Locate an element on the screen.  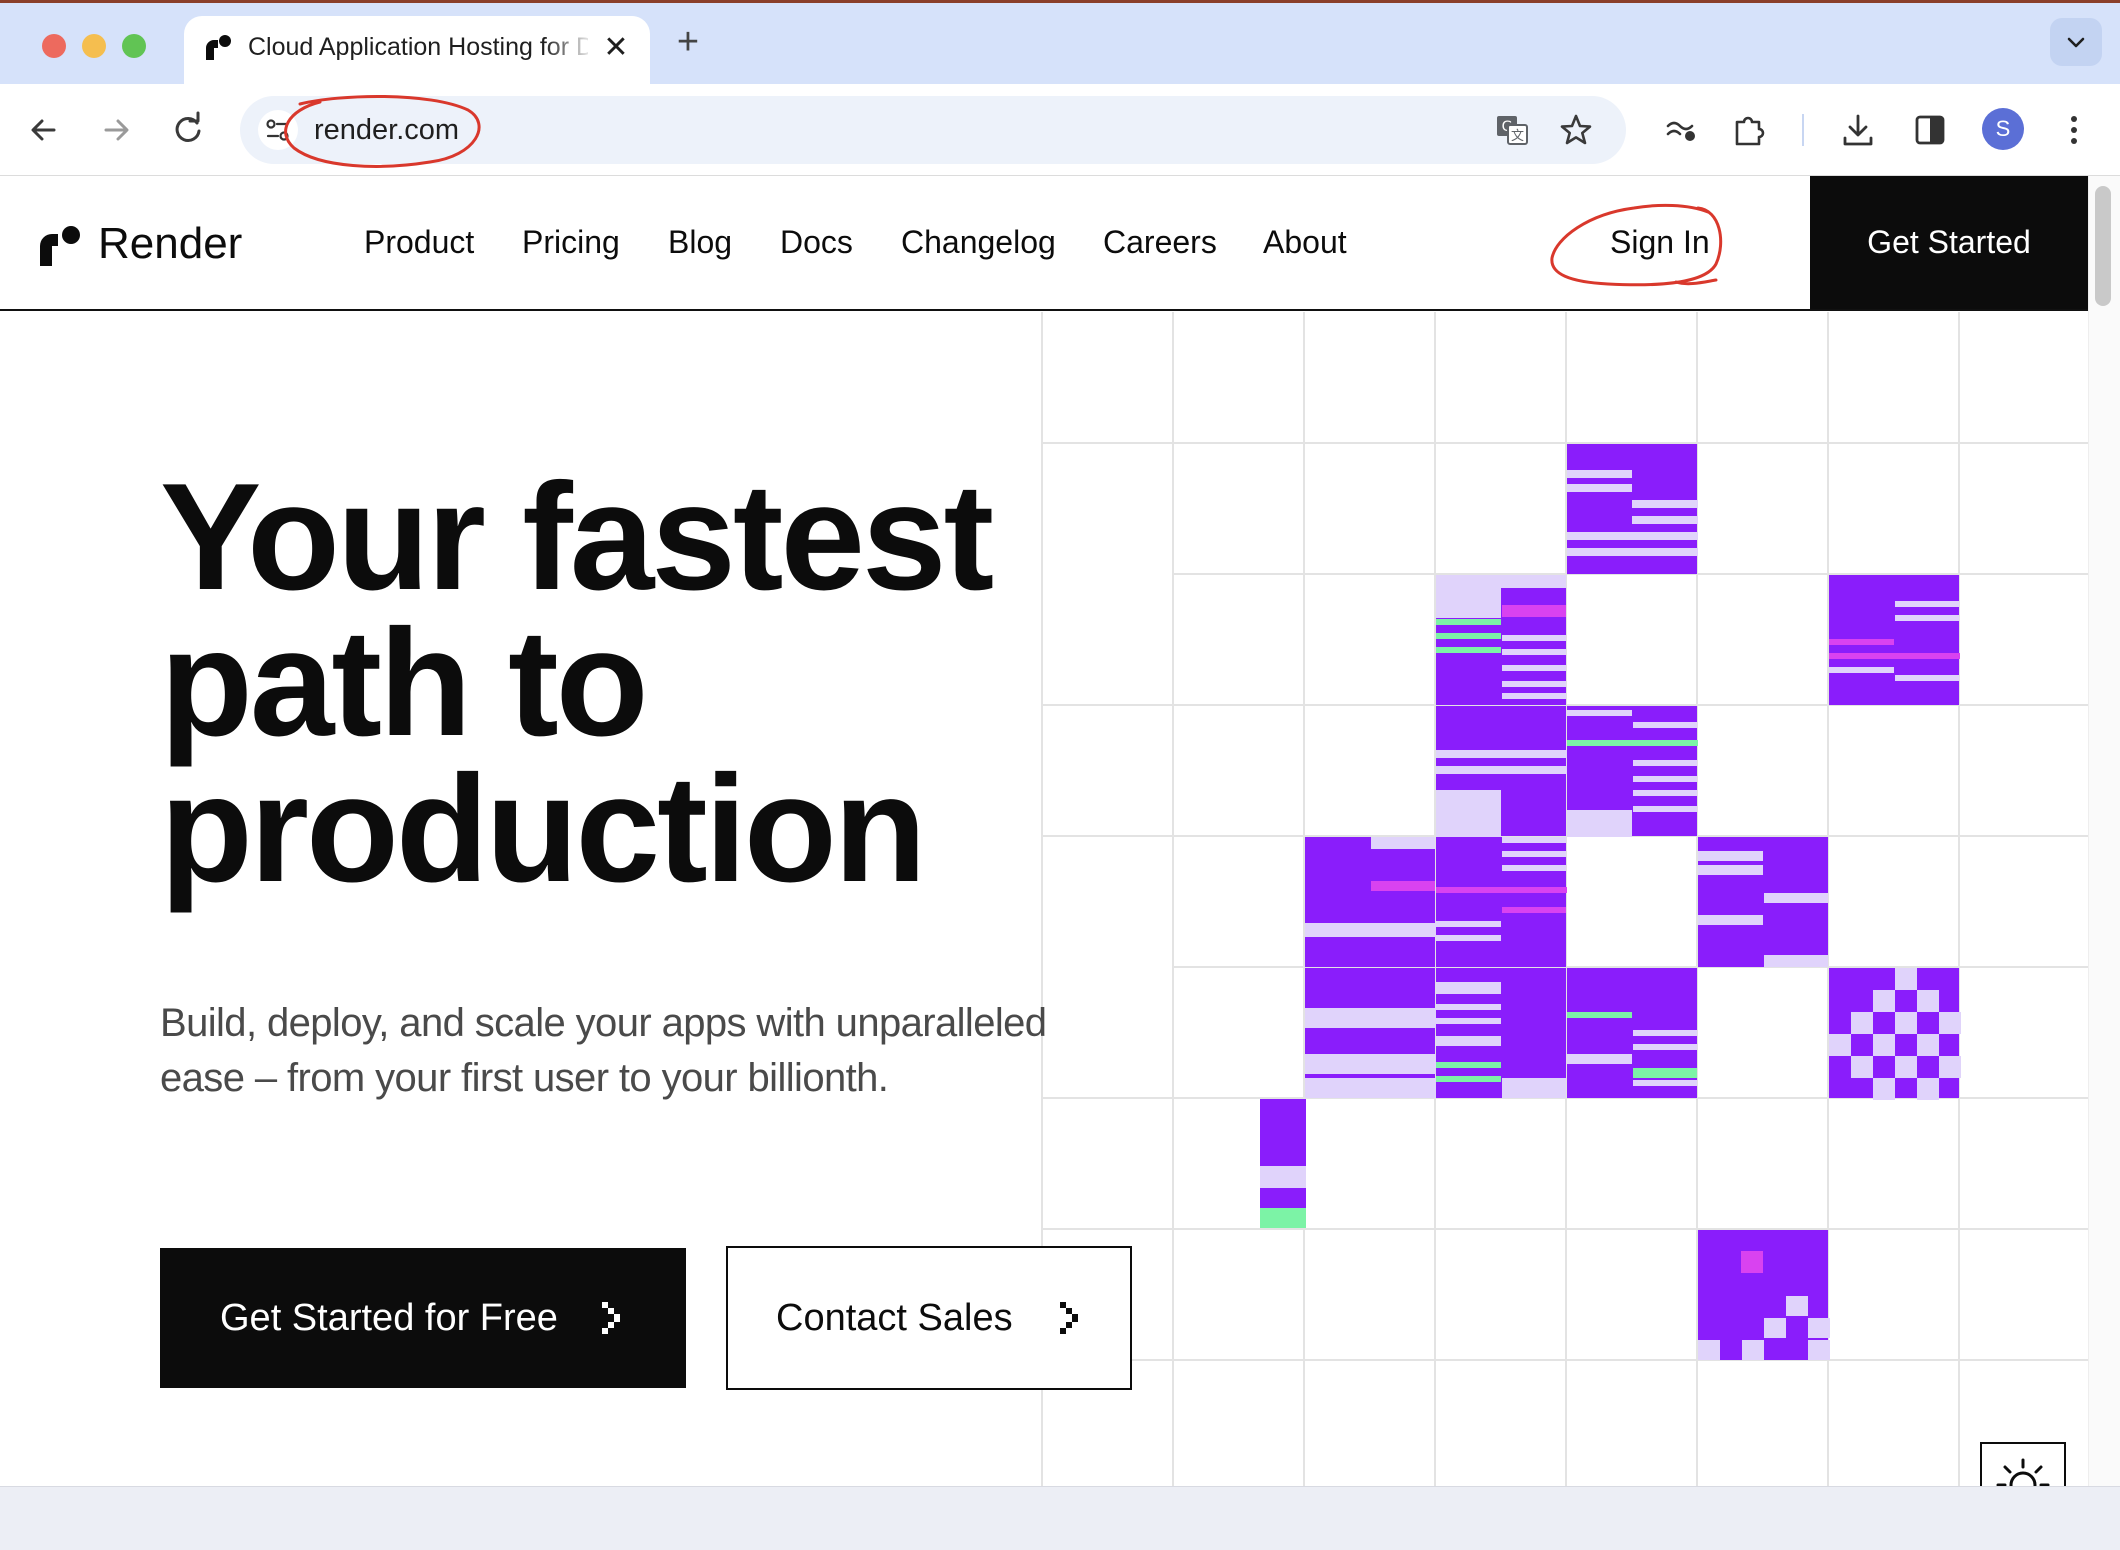
page-scrollbar is located at coordinates (2104, 831).